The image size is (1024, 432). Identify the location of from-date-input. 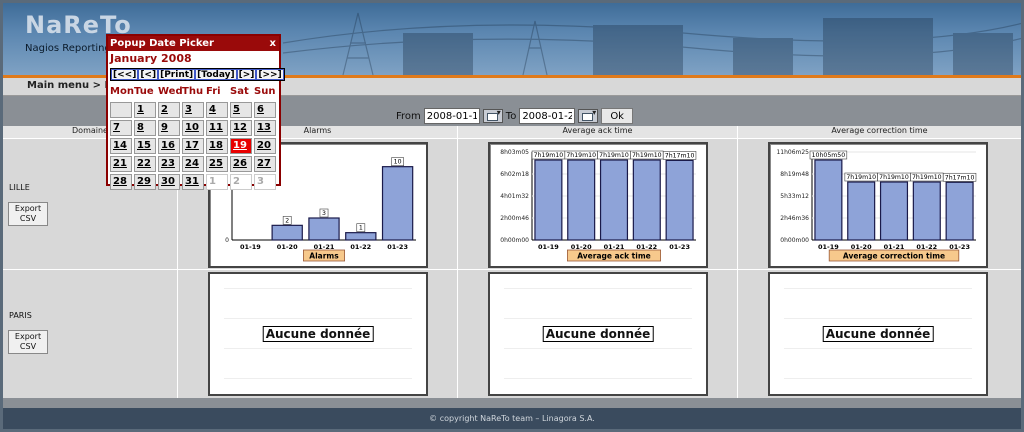
(451, 116).